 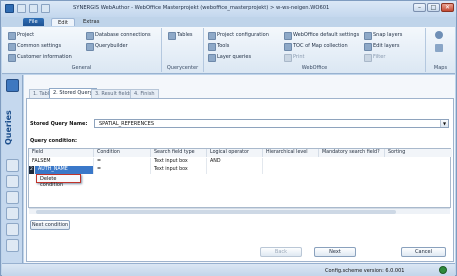 I want to click on ribbon-group-weboffice-label: WebOffice, so click(x=314, y=68).